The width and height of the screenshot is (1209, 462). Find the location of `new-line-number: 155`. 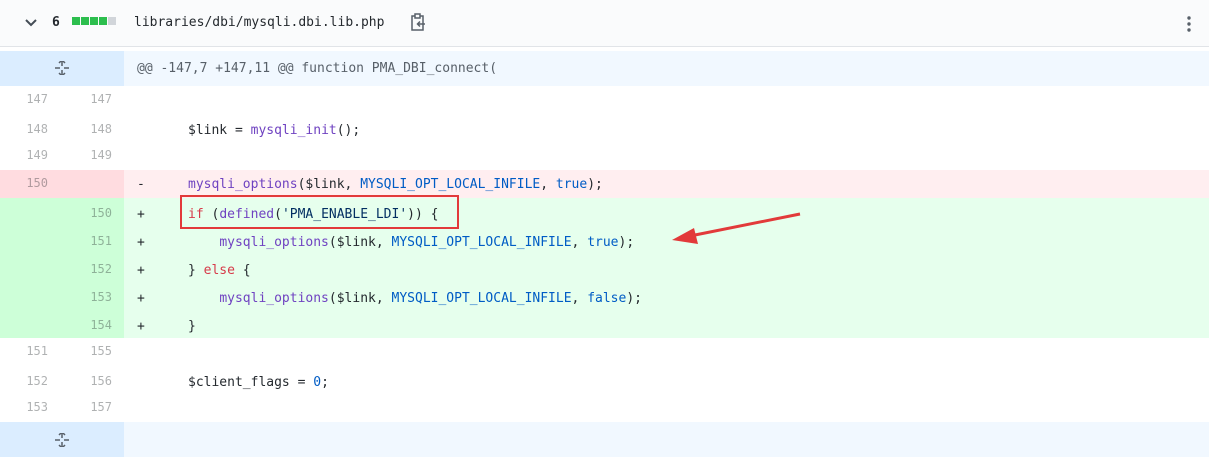

new-line-number: 155 is located at coordinates (87, 351).